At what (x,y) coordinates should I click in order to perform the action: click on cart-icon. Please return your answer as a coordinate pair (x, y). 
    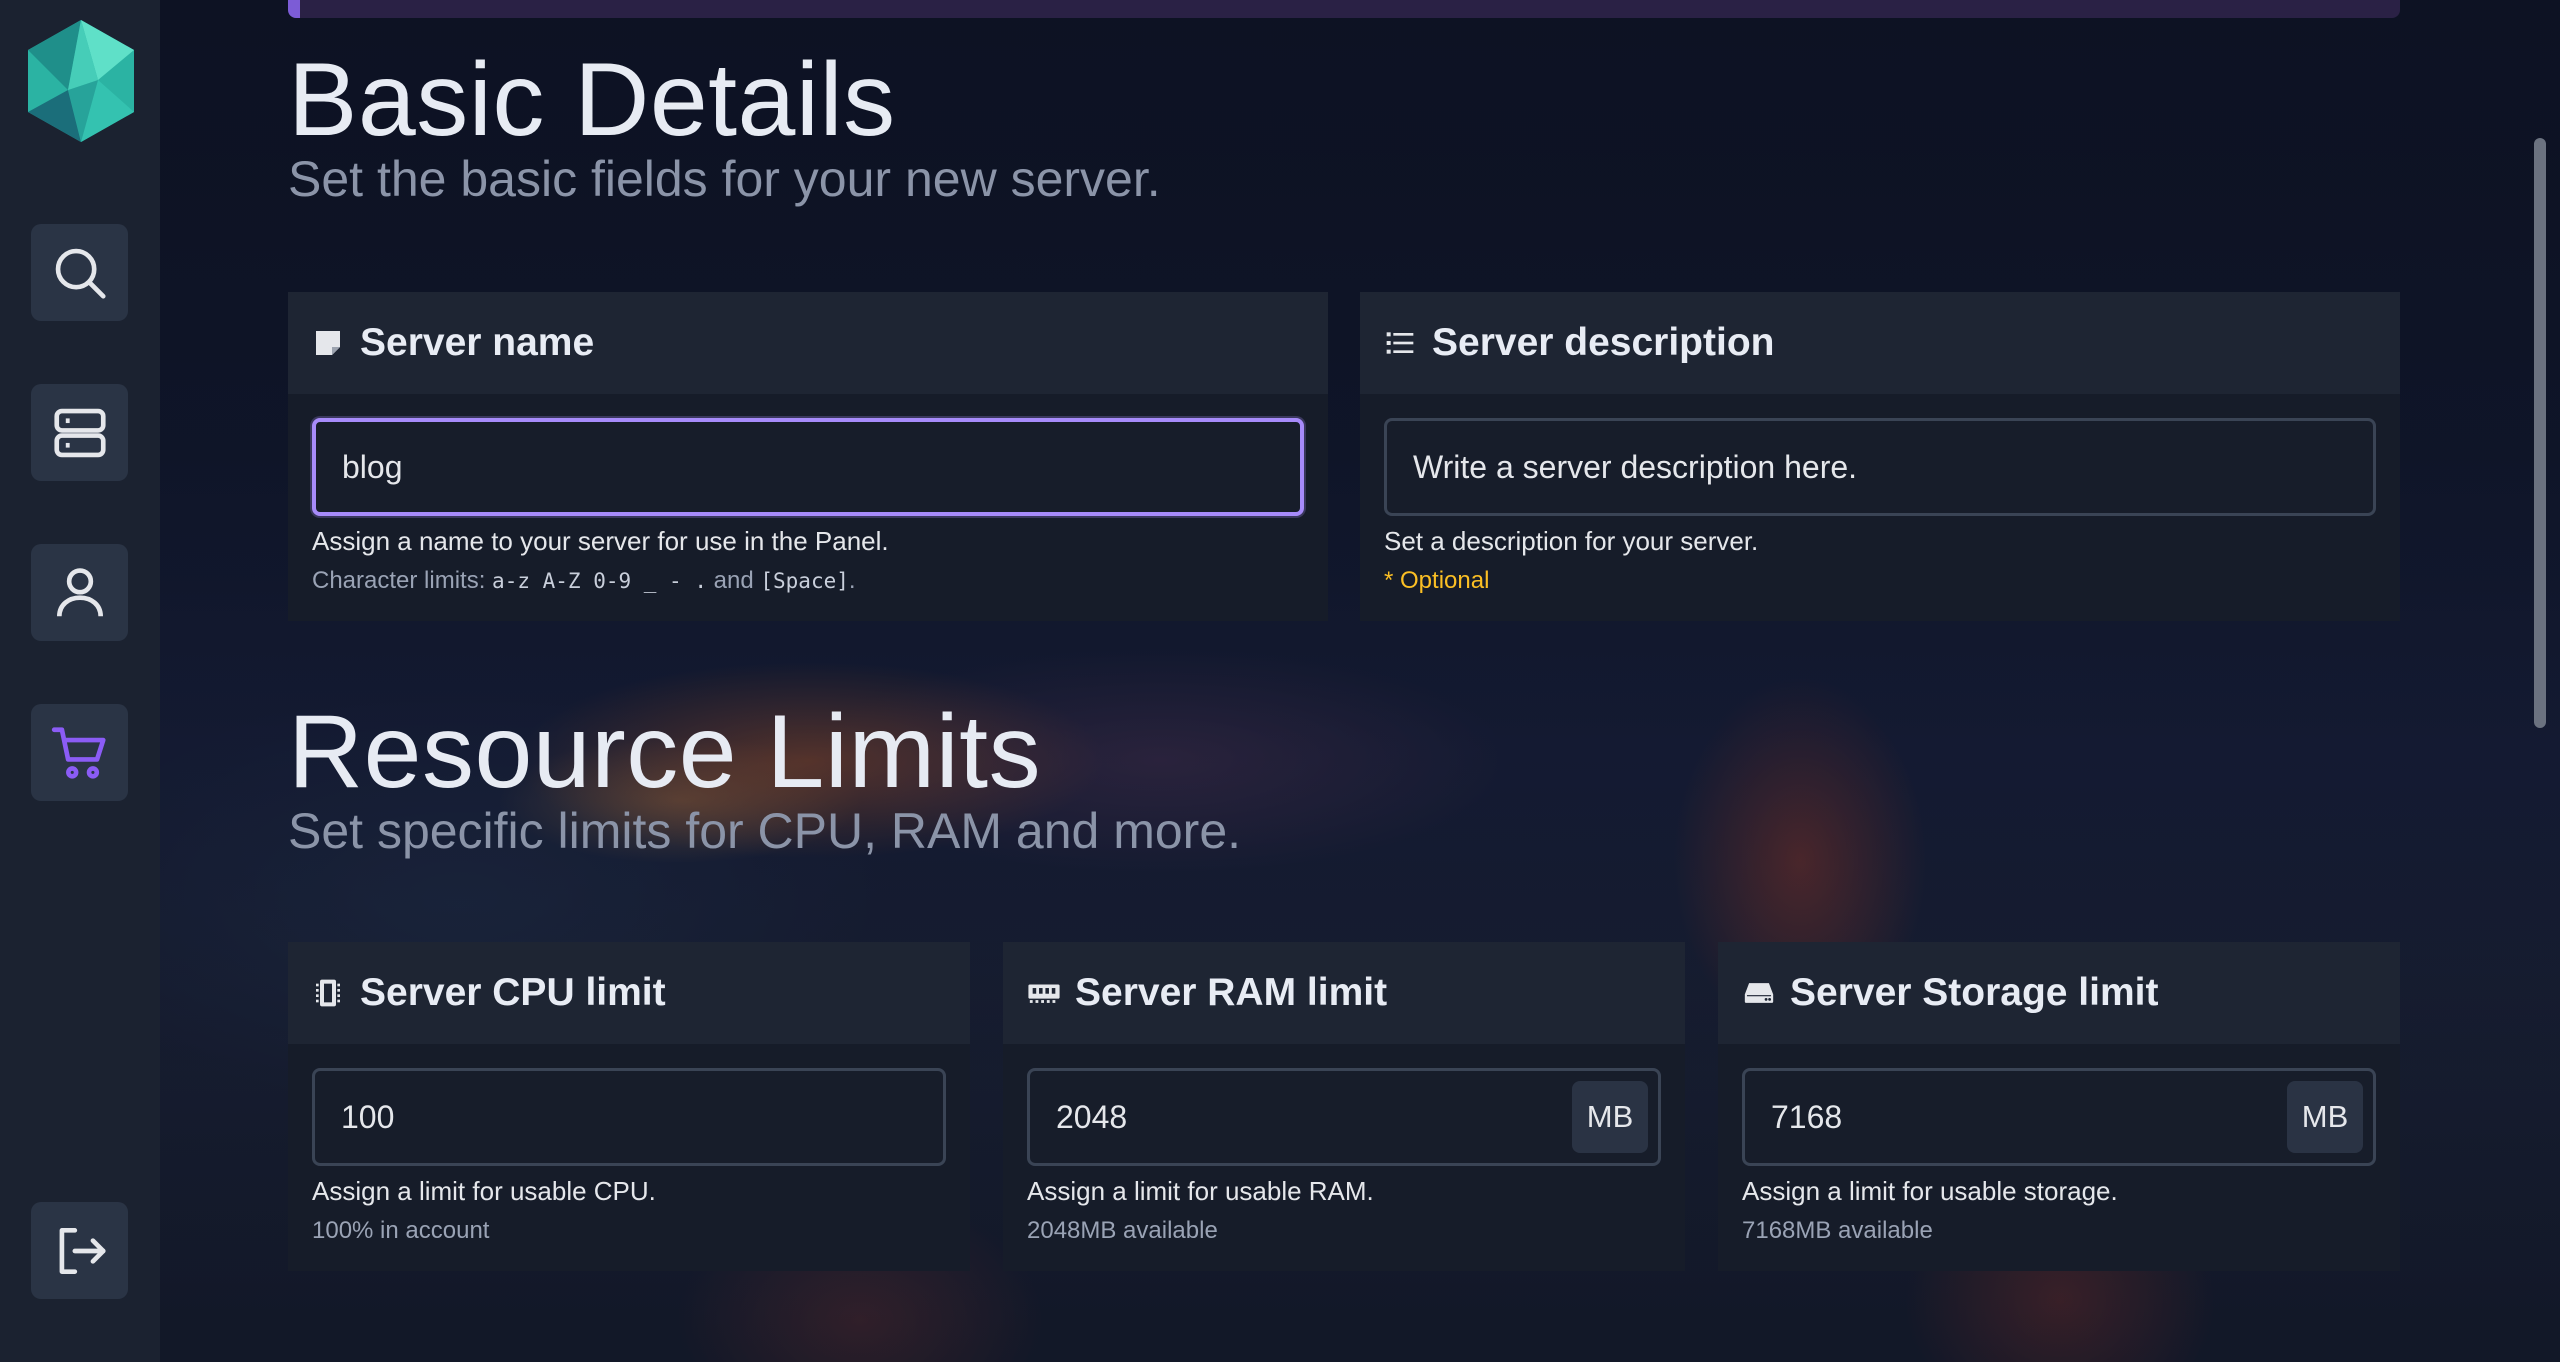
    Looking at the image, I should click on (78, 752).